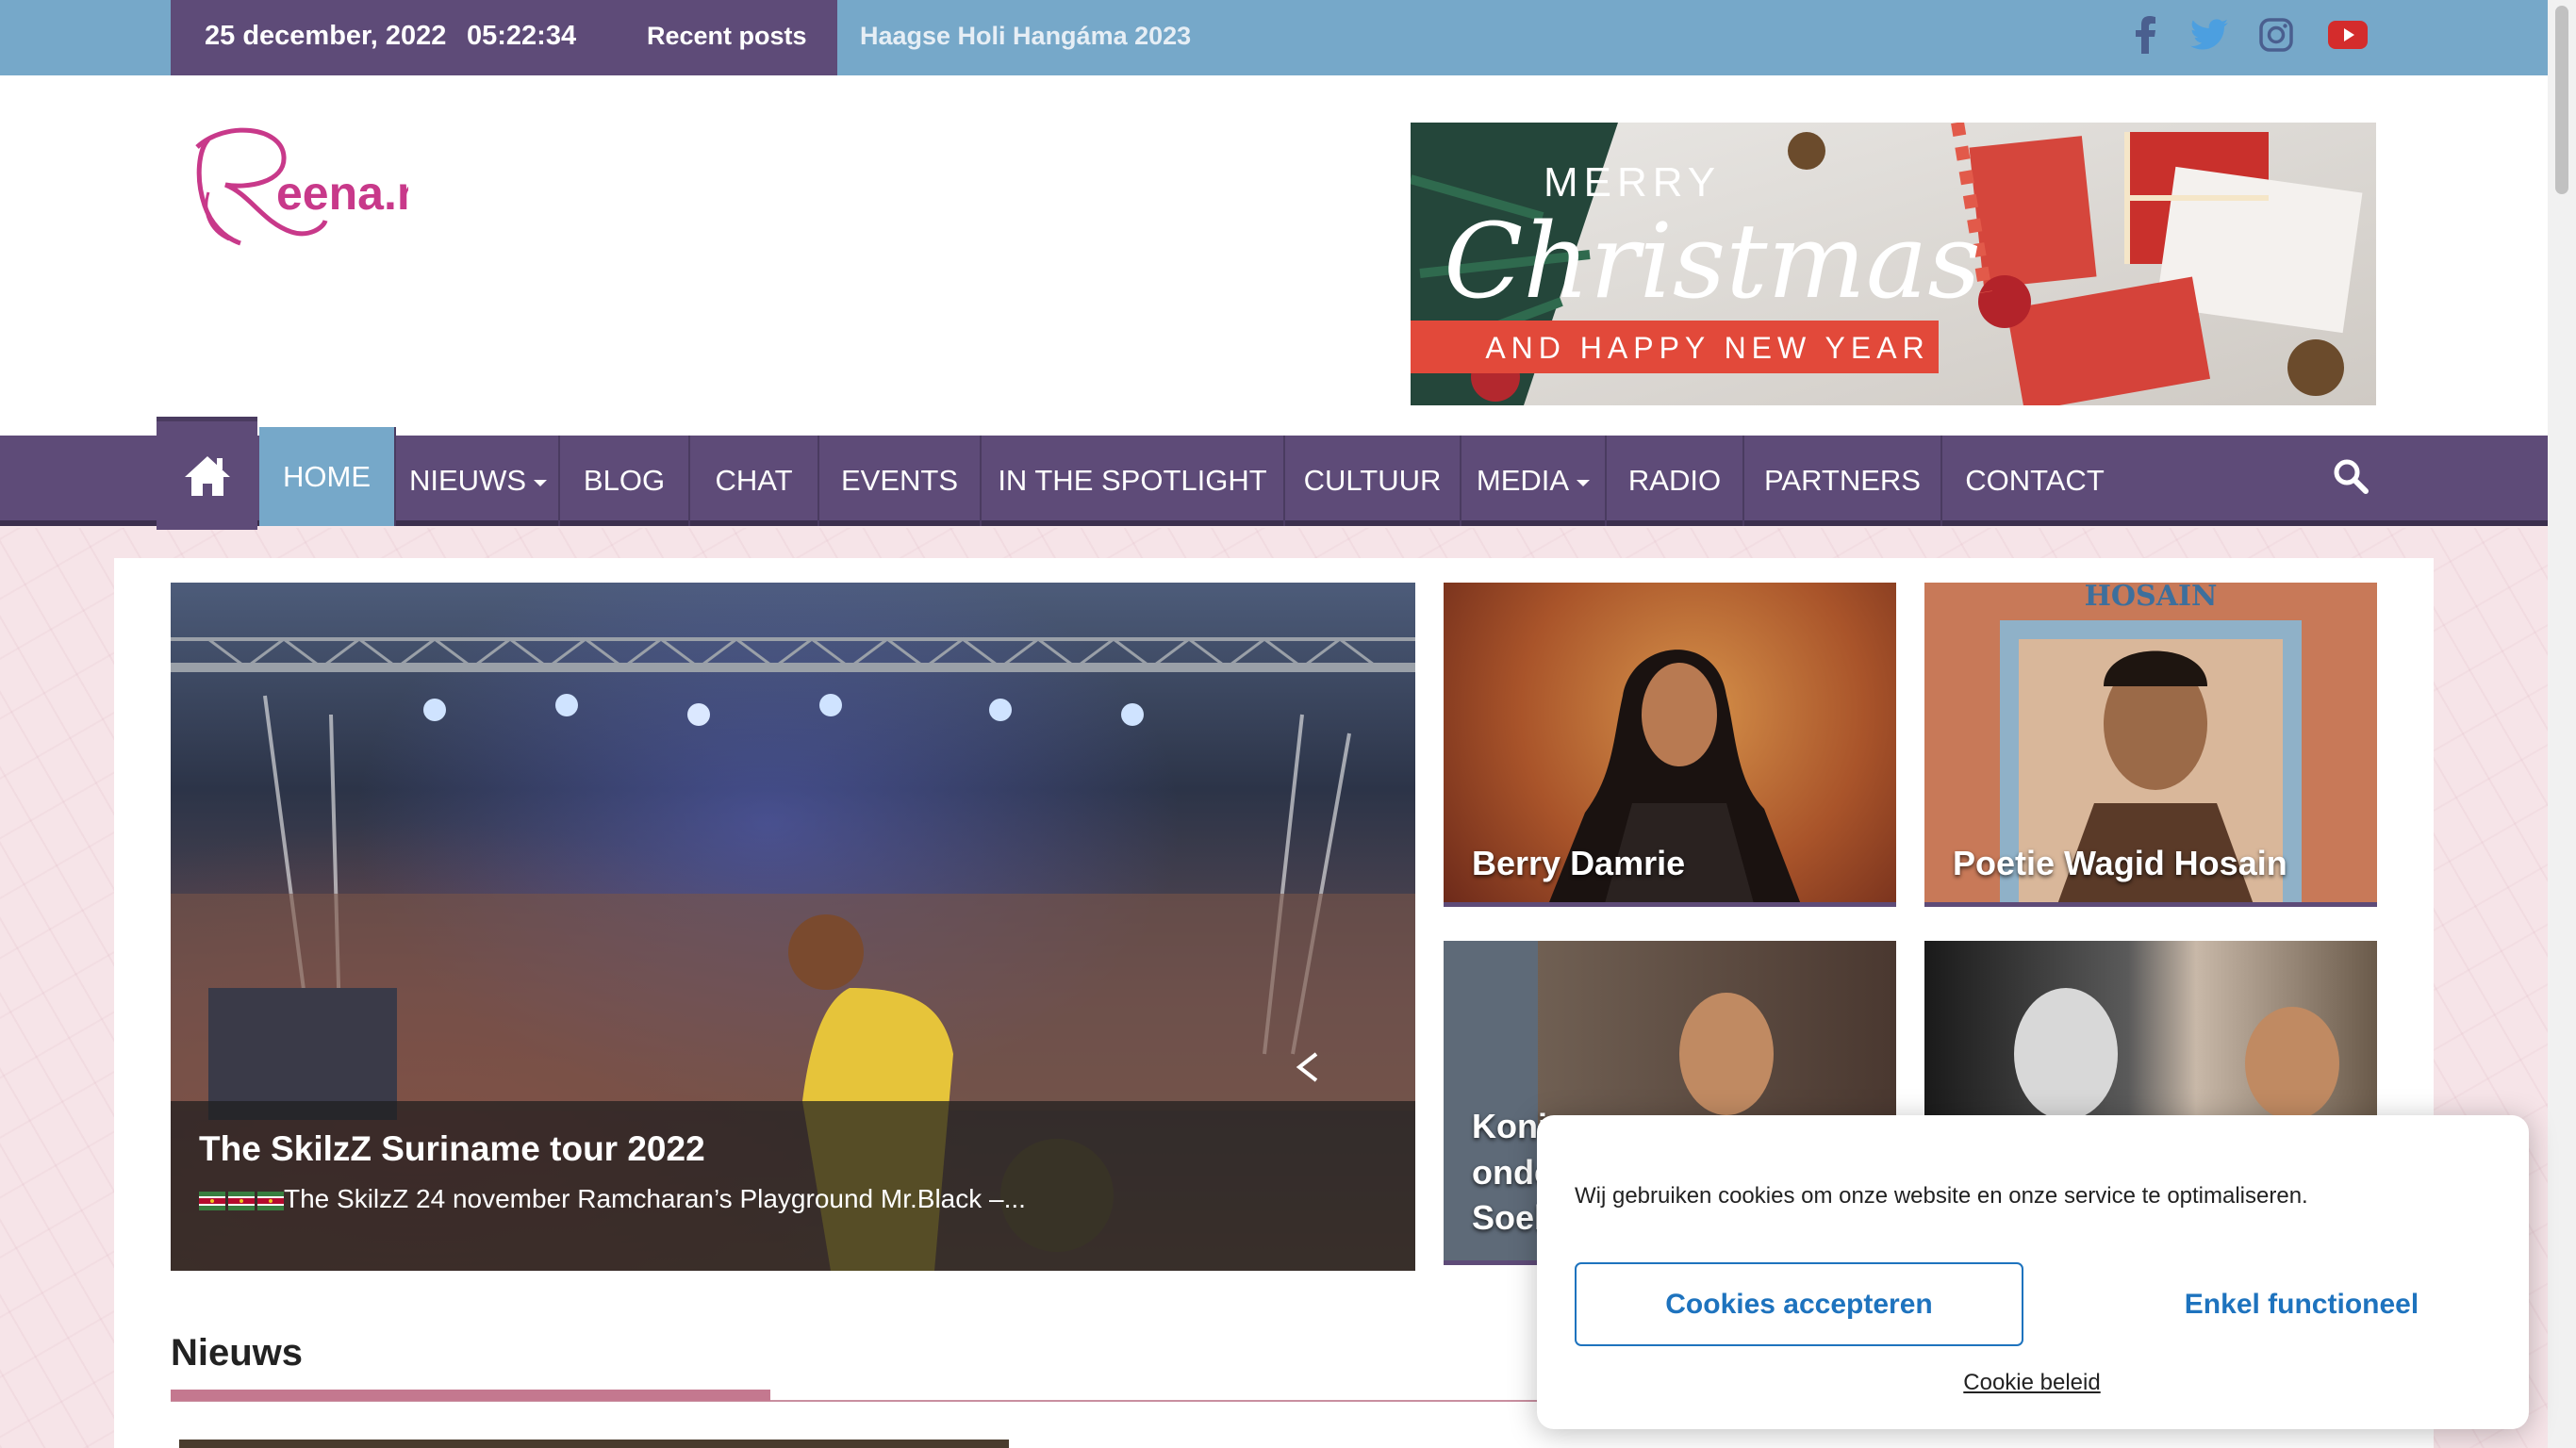  What do you see at coordinates (2350, 476) in the screenshot?
I see `search-icon` at bounding box center [2350, 476].